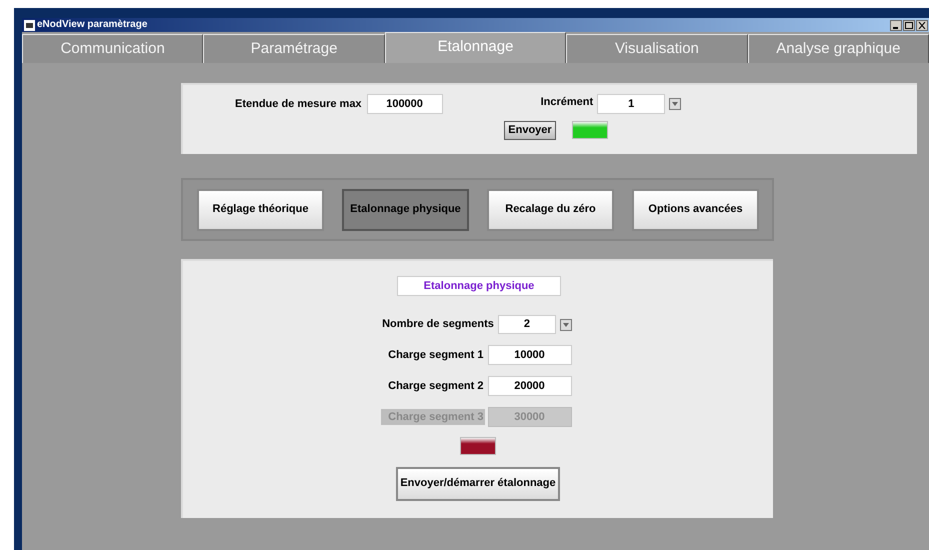 The height and width of the screenshot is (550, 929). Describe the element at coordinates (404, 104) in the screenshot. I see `range-field: 100000` at that location.